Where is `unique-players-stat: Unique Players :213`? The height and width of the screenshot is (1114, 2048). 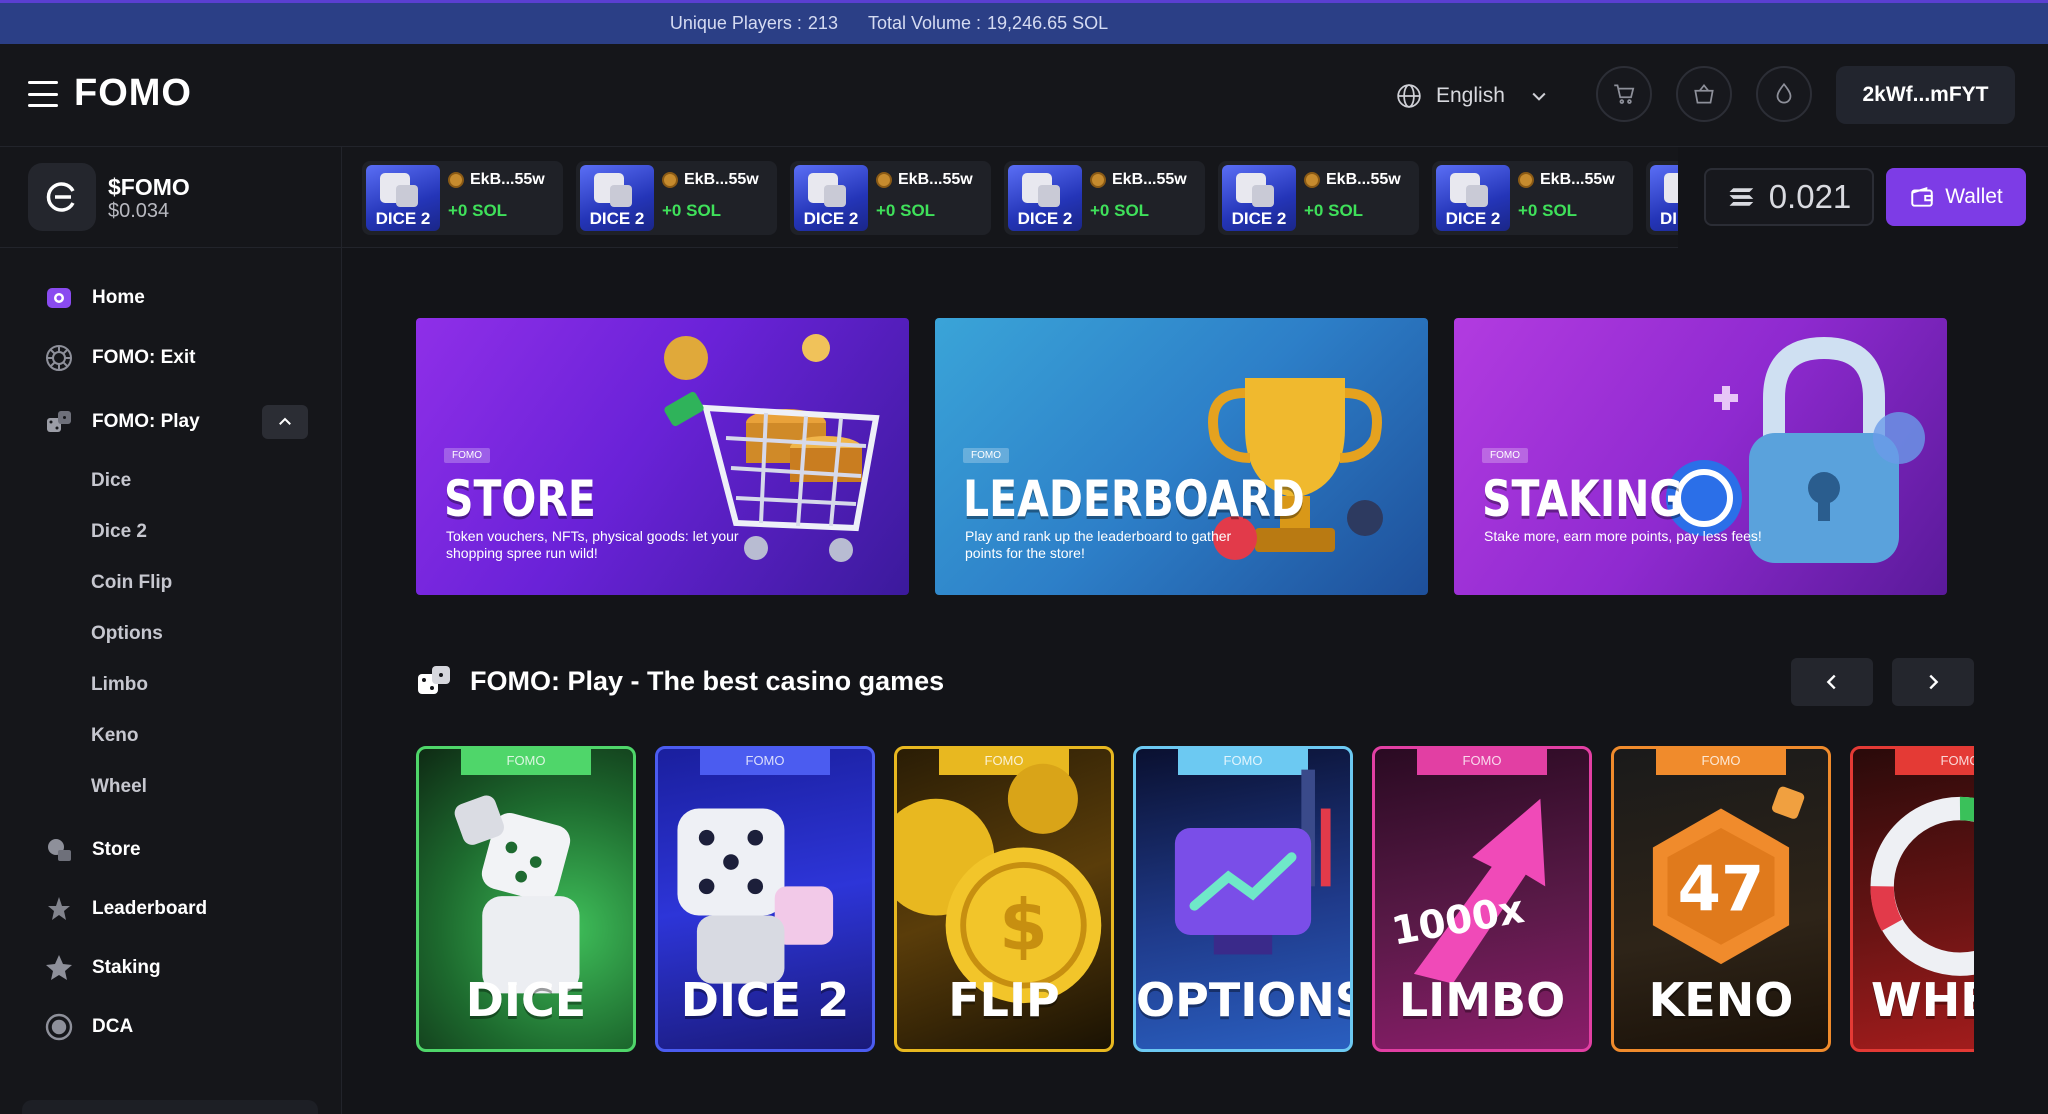
unique-players-stat: Unique Players :213 is located at coordinates (754, 23).